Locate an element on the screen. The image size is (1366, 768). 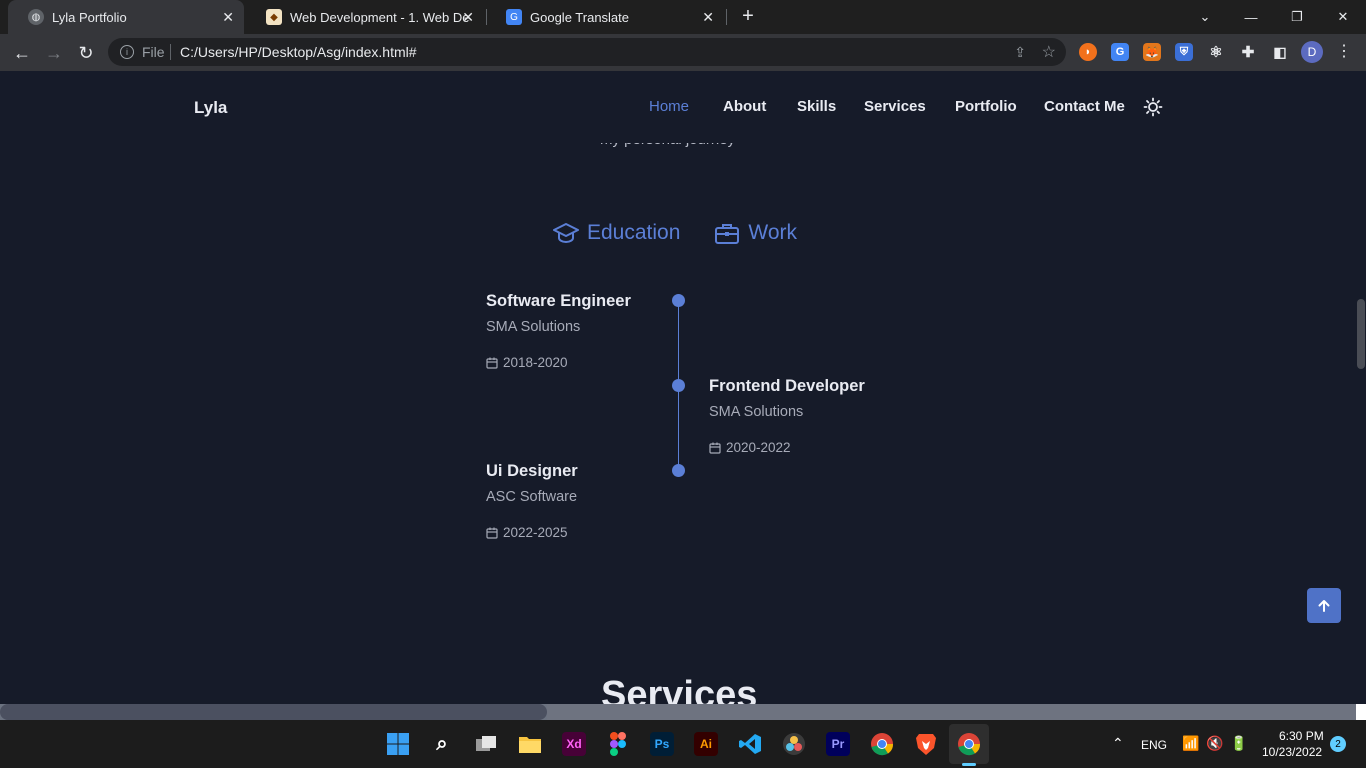
nav-portfolio: Portfolio is located at coordinates (986, 106).